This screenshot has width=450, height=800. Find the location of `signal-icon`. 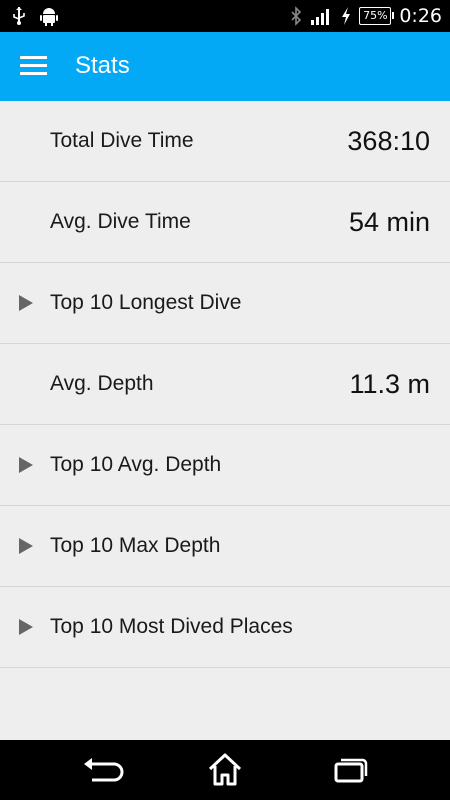

signal-icon is located at coordinates (320, 17).